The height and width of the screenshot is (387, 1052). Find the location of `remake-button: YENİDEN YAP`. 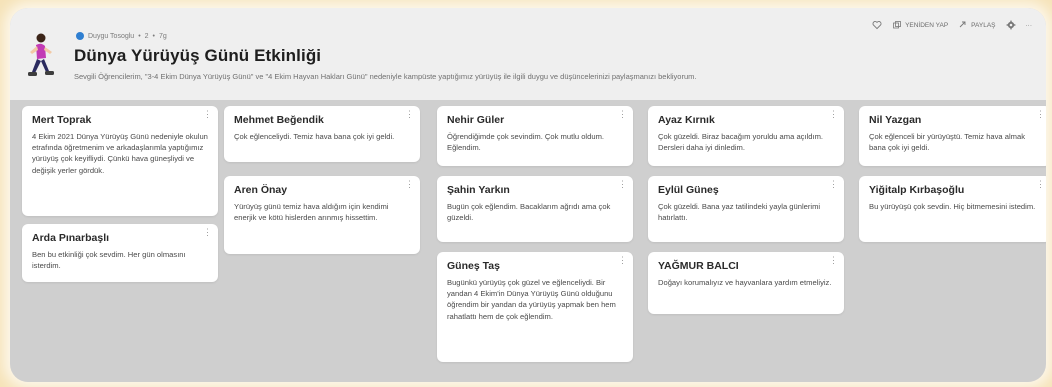

remake-button: YENİDEN YAP is located at coordinates (920, 25).